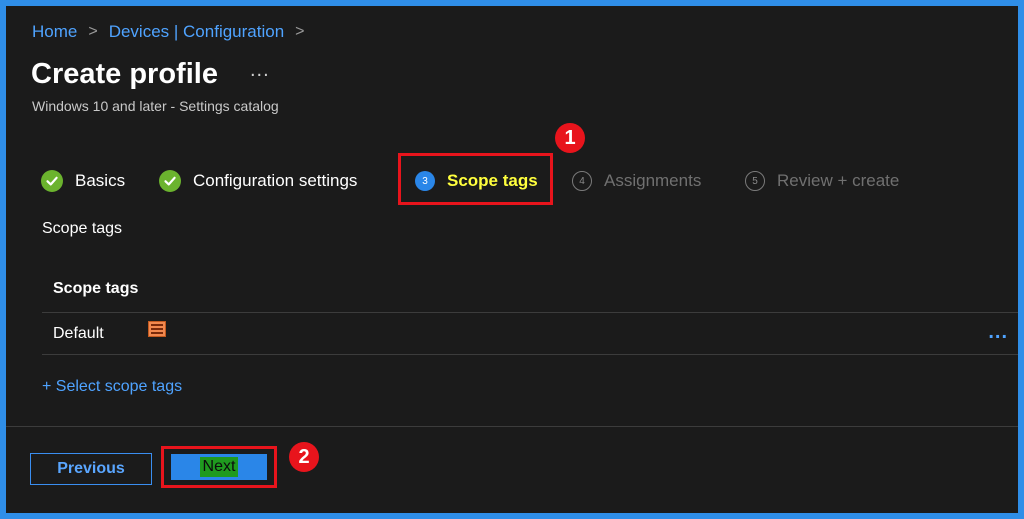 This screenshot has width=1024, height=519. Describe the element at coordinates (157, 329) in the screenshot. I see `logo-watermark-icon` at that location.